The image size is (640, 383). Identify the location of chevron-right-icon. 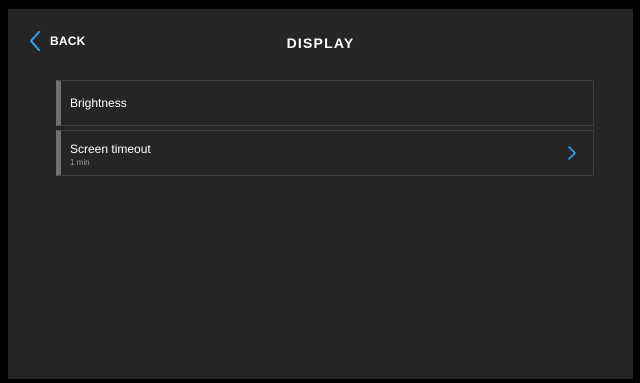
(572, 155).